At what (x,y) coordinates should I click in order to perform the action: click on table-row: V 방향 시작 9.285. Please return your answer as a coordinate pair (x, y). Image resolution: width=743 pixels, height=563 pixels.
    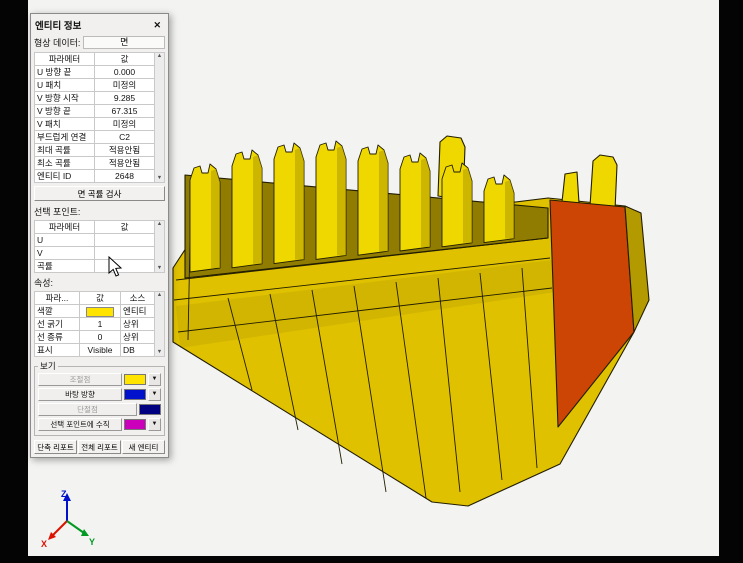
    Looking at the image, I should click on (94, 98).